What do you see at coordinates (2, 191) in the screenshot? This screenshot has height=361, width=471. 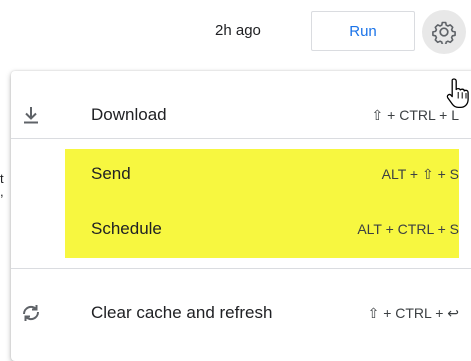 I see `background-text-fragment: ,` at bounding box center [2, 191].